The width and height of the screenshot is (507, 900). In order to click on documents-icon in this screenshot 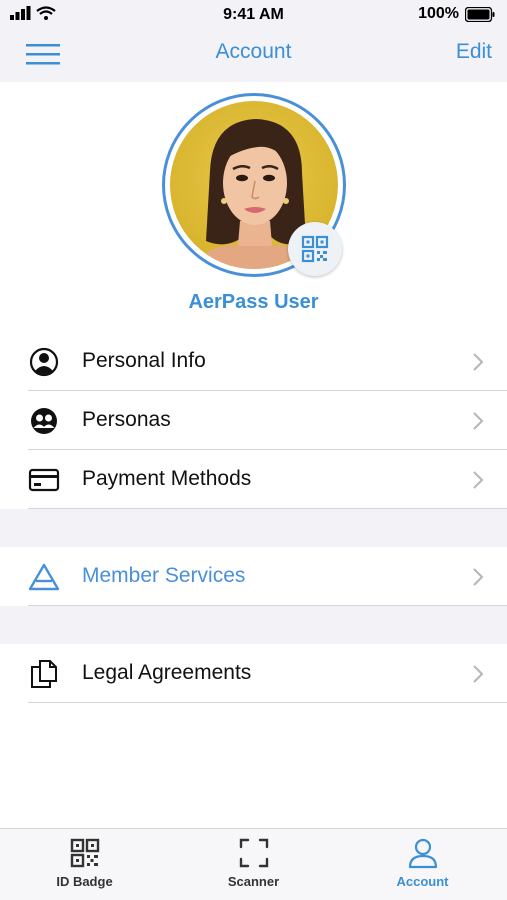, I will do `click(44, 674)`.